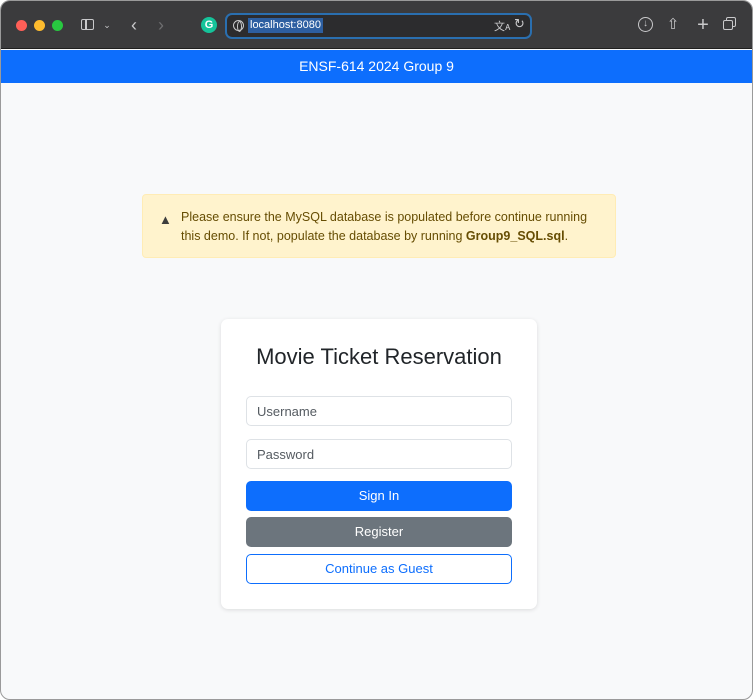 The width and height of the screenshot is (753, 700). I want to click on share-icon: ⇧, so click(673, 25).